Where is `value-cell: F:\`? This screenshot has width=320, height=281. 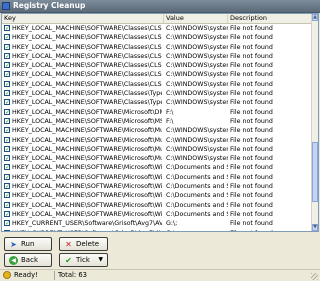
value-cell: F:\ is located at coordinates (170, 112).